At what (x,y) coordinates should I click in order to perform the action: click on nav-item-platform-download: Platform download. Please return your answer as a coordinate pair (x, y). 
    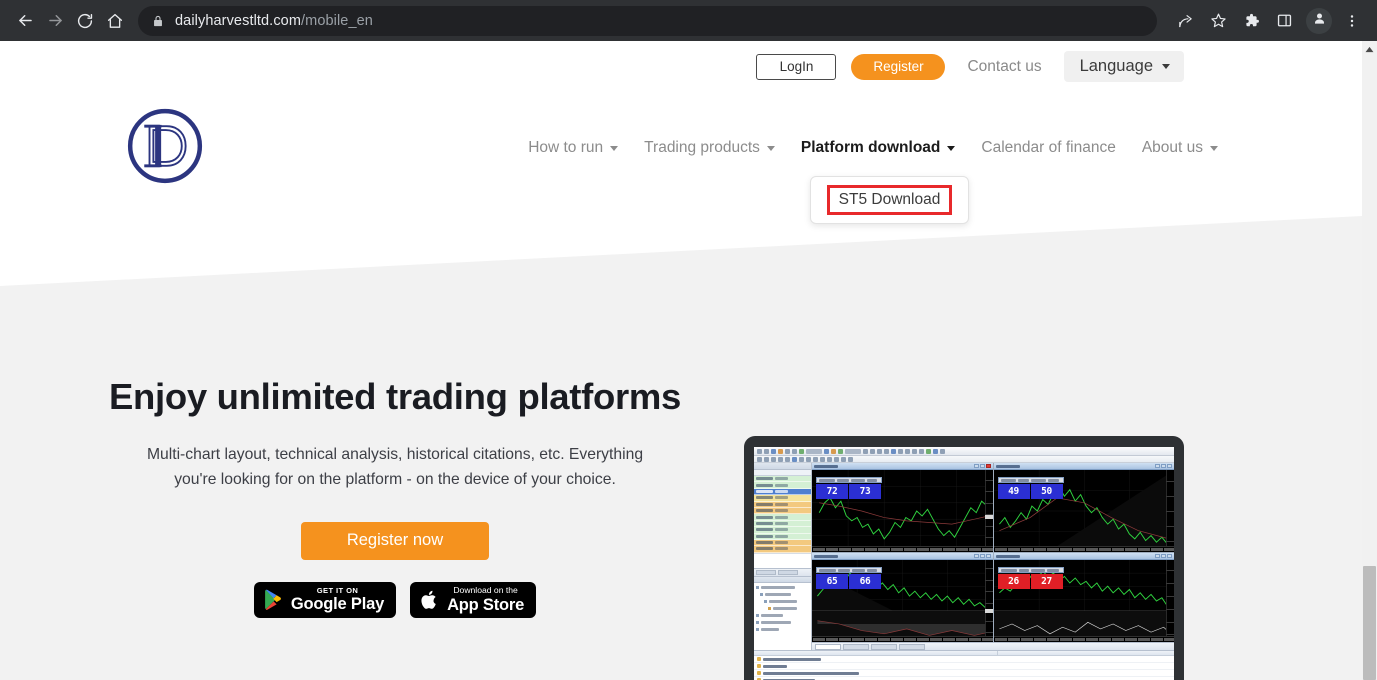
    Looking at the image, I should click on (878, 148).